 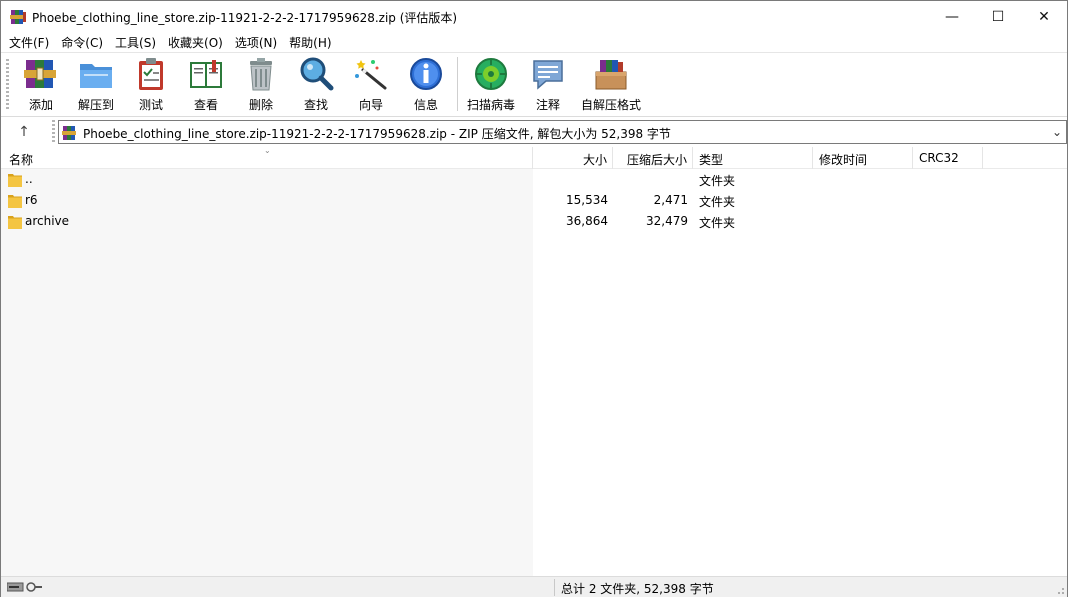 What do you see at coordinates (863, 158) in the screenshot?
I see `column-header-modified: 修改时间` at bounding box center [863, 158].